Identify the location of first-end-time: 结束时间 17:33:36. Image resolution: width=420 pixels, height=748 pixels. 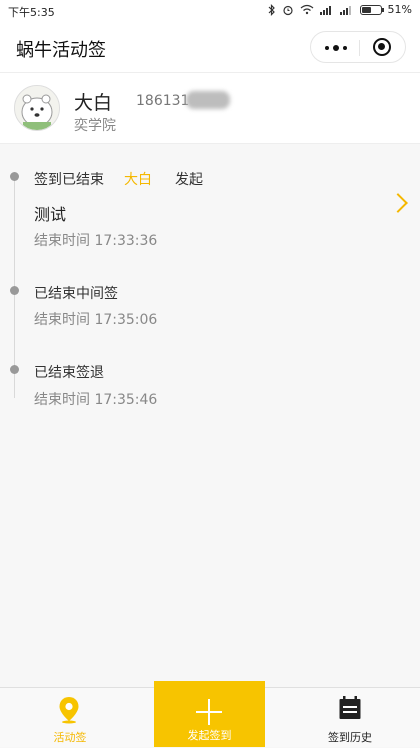
(96, 241).